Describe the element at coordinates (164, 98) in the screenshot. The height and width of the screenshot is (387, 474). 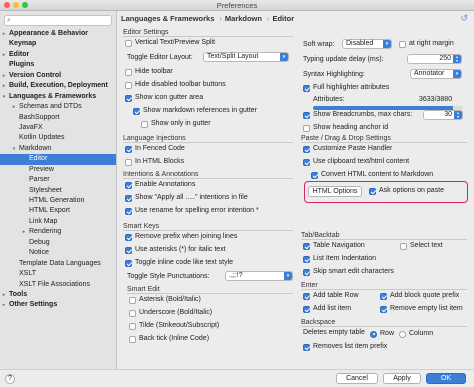
I see `show-icon-gutter-checkbox: Show icon gutter area` at that location.